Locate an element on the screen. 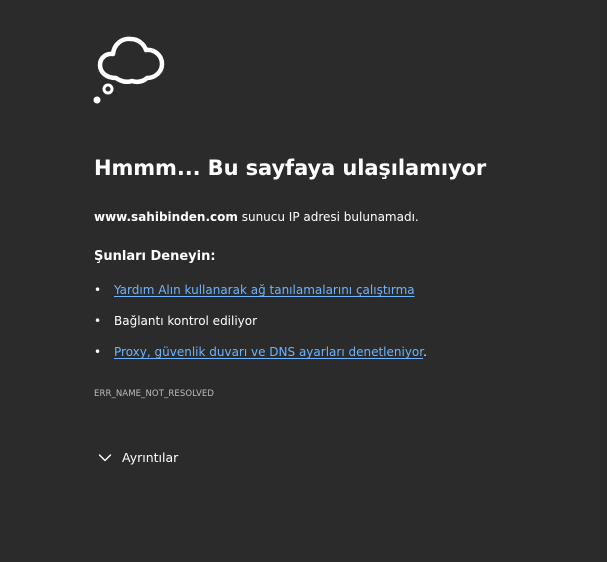  try-heading: Şunları Deneyin: is located at coordinates (155, 256).